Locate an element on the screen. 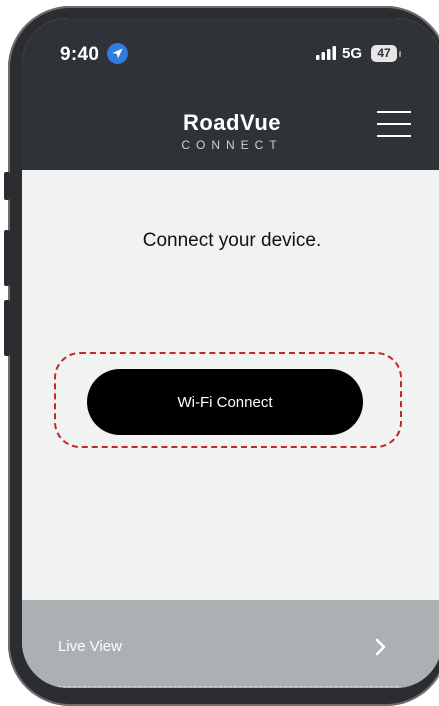 The height and width of the screenshot is (706, 439). hamburger-menu-icon is located at coordinates (394, 124).